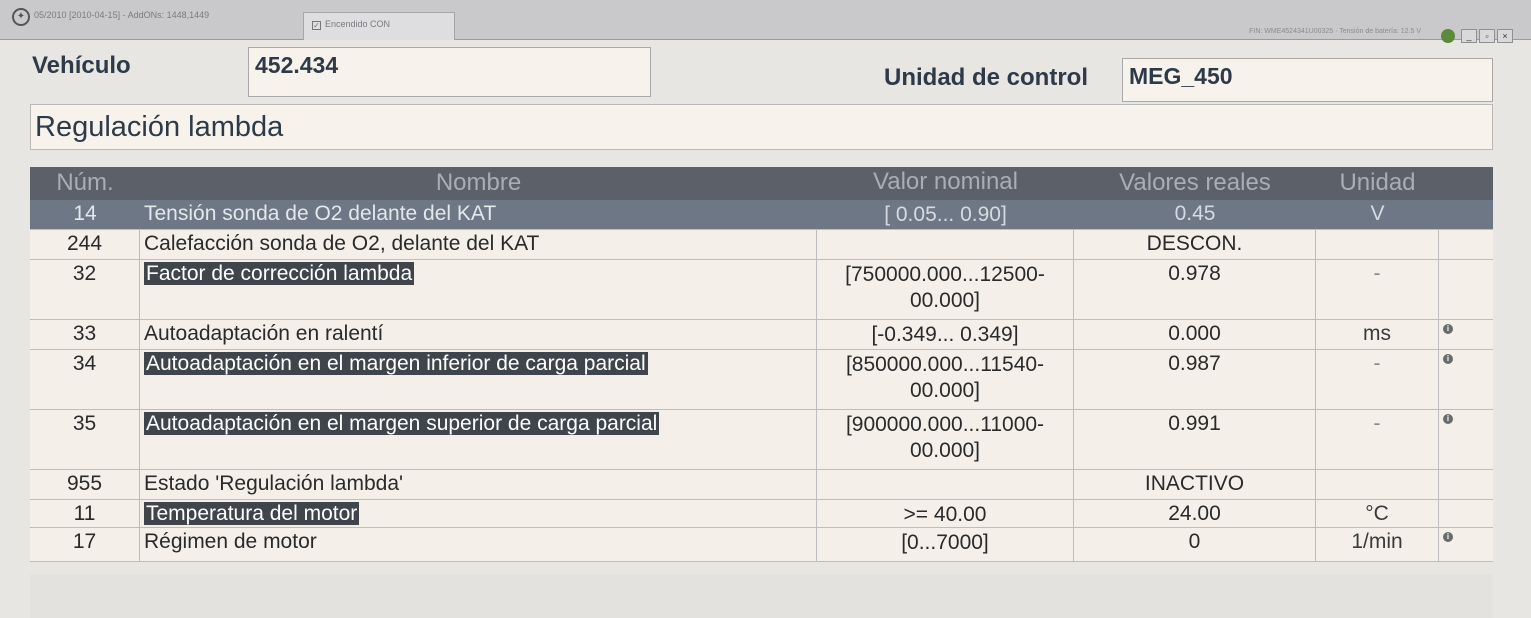 The width and height of the screenshot is (1531, 618). What do you see at coordinates (1195, 183) in the screenshot?
I see `col-actual-header: Valores reales` at bounding box center [1195, 183].